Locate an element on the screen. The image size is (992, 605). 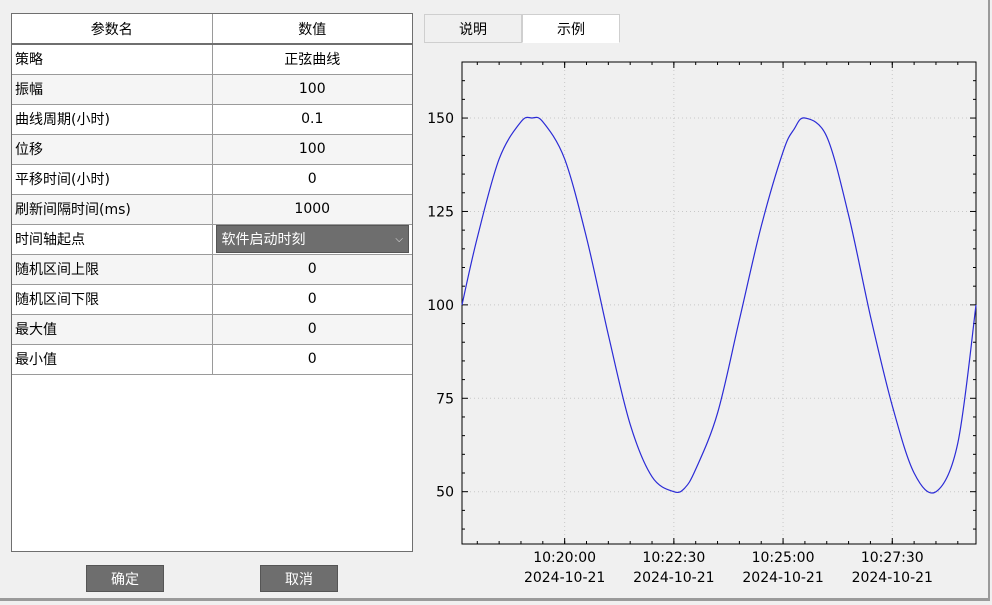
table-row: 刷新间隔时间(ms) 1000 is located at coordinates (212, 209).